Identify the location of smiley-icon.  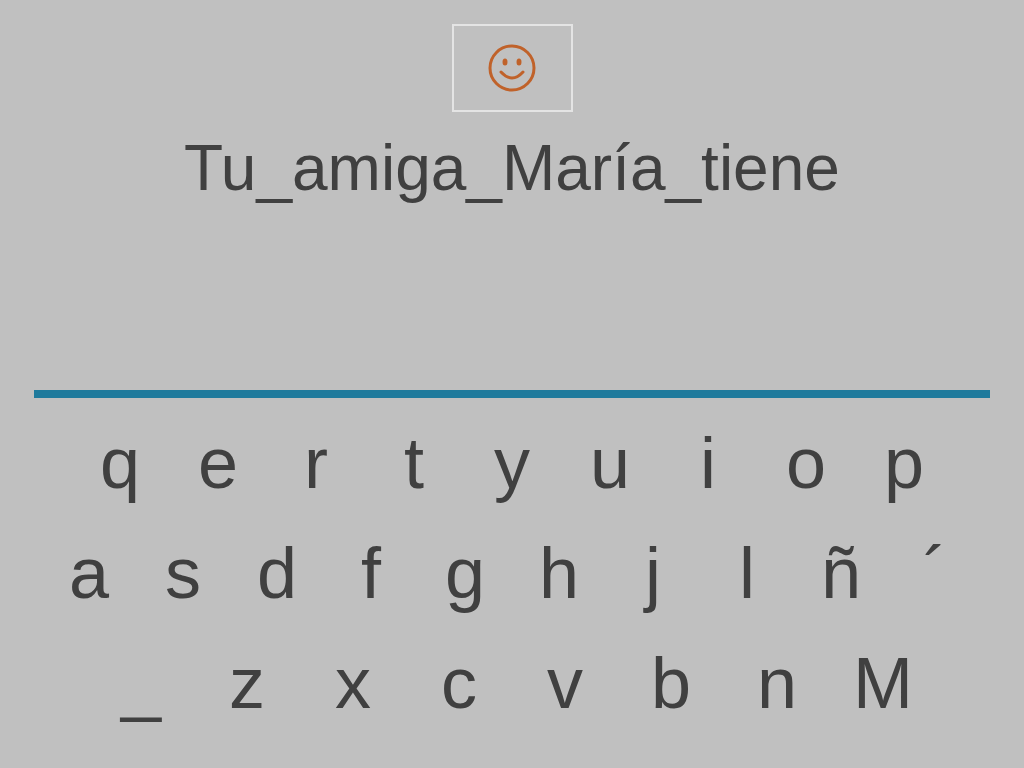
(512, 68).